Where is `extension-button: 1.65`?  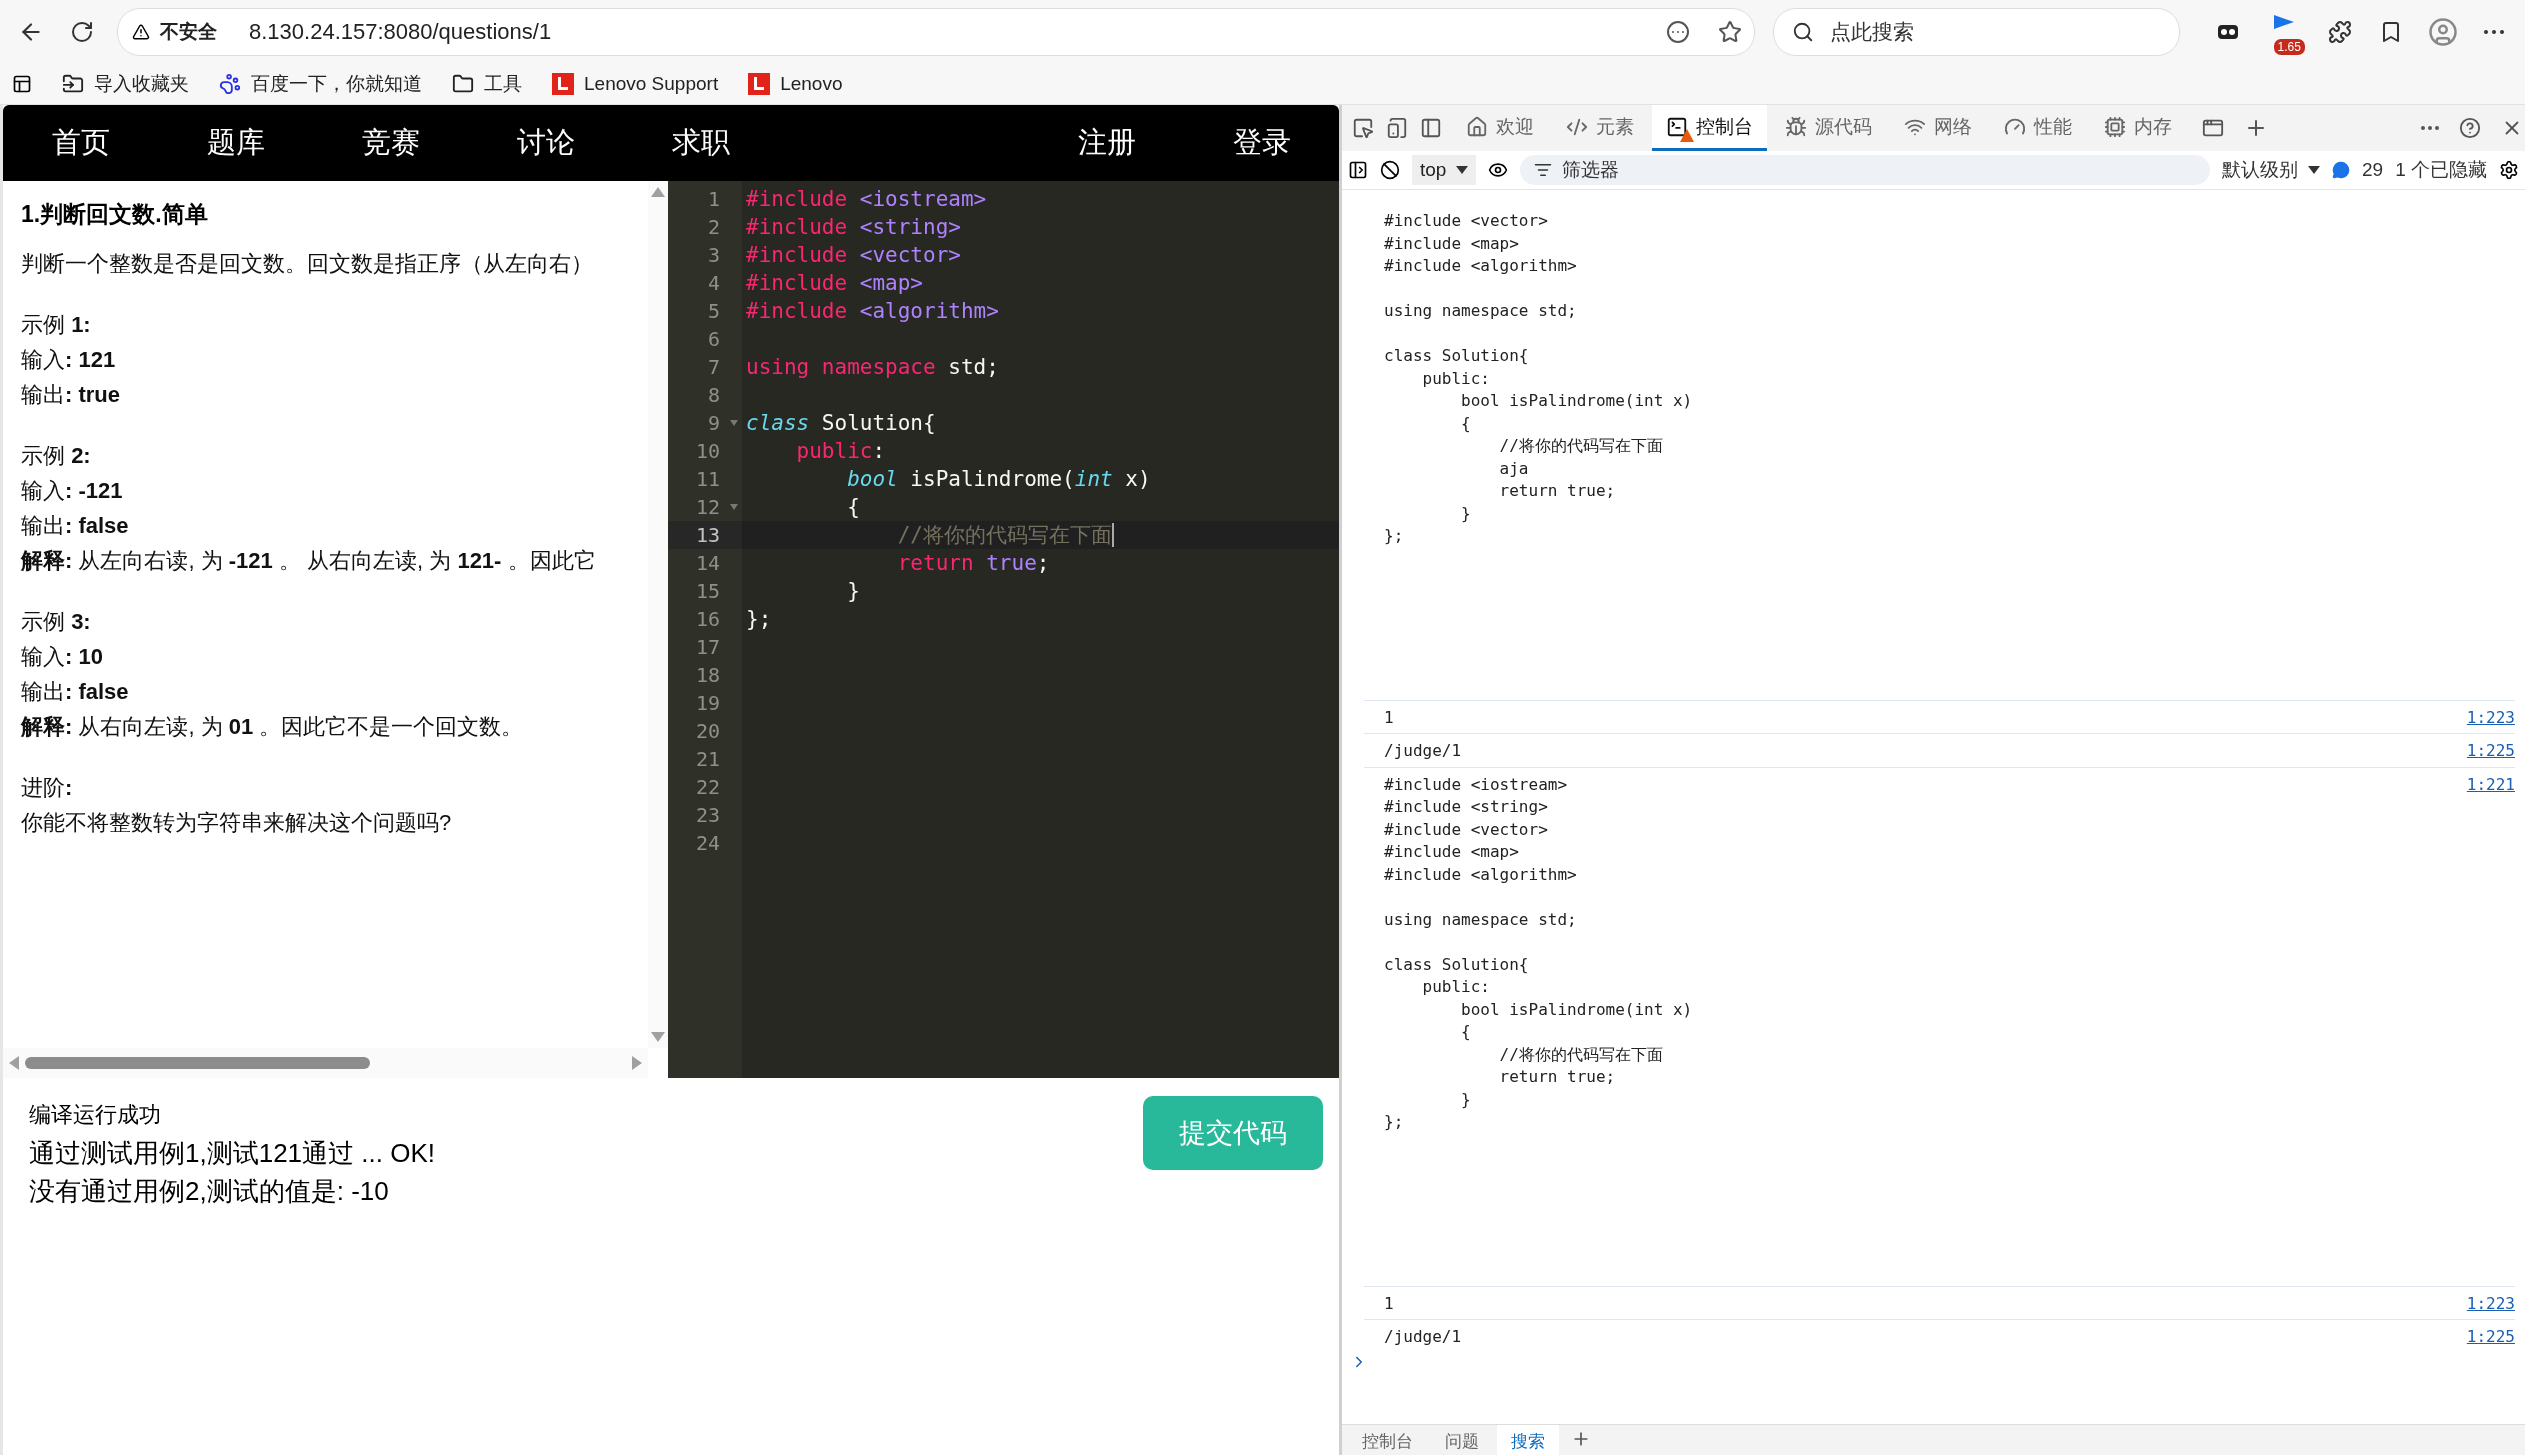
extension-button: 1.65 is located at coordinates (2284, 32).